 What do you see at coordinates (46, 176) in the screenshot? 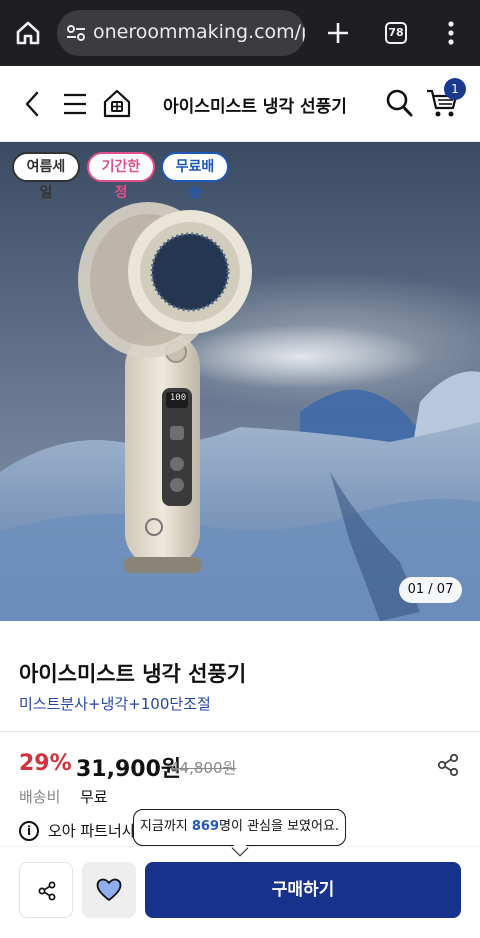
I see `tag-summer-sale: 여름세일` at bounding box center [46, 176].